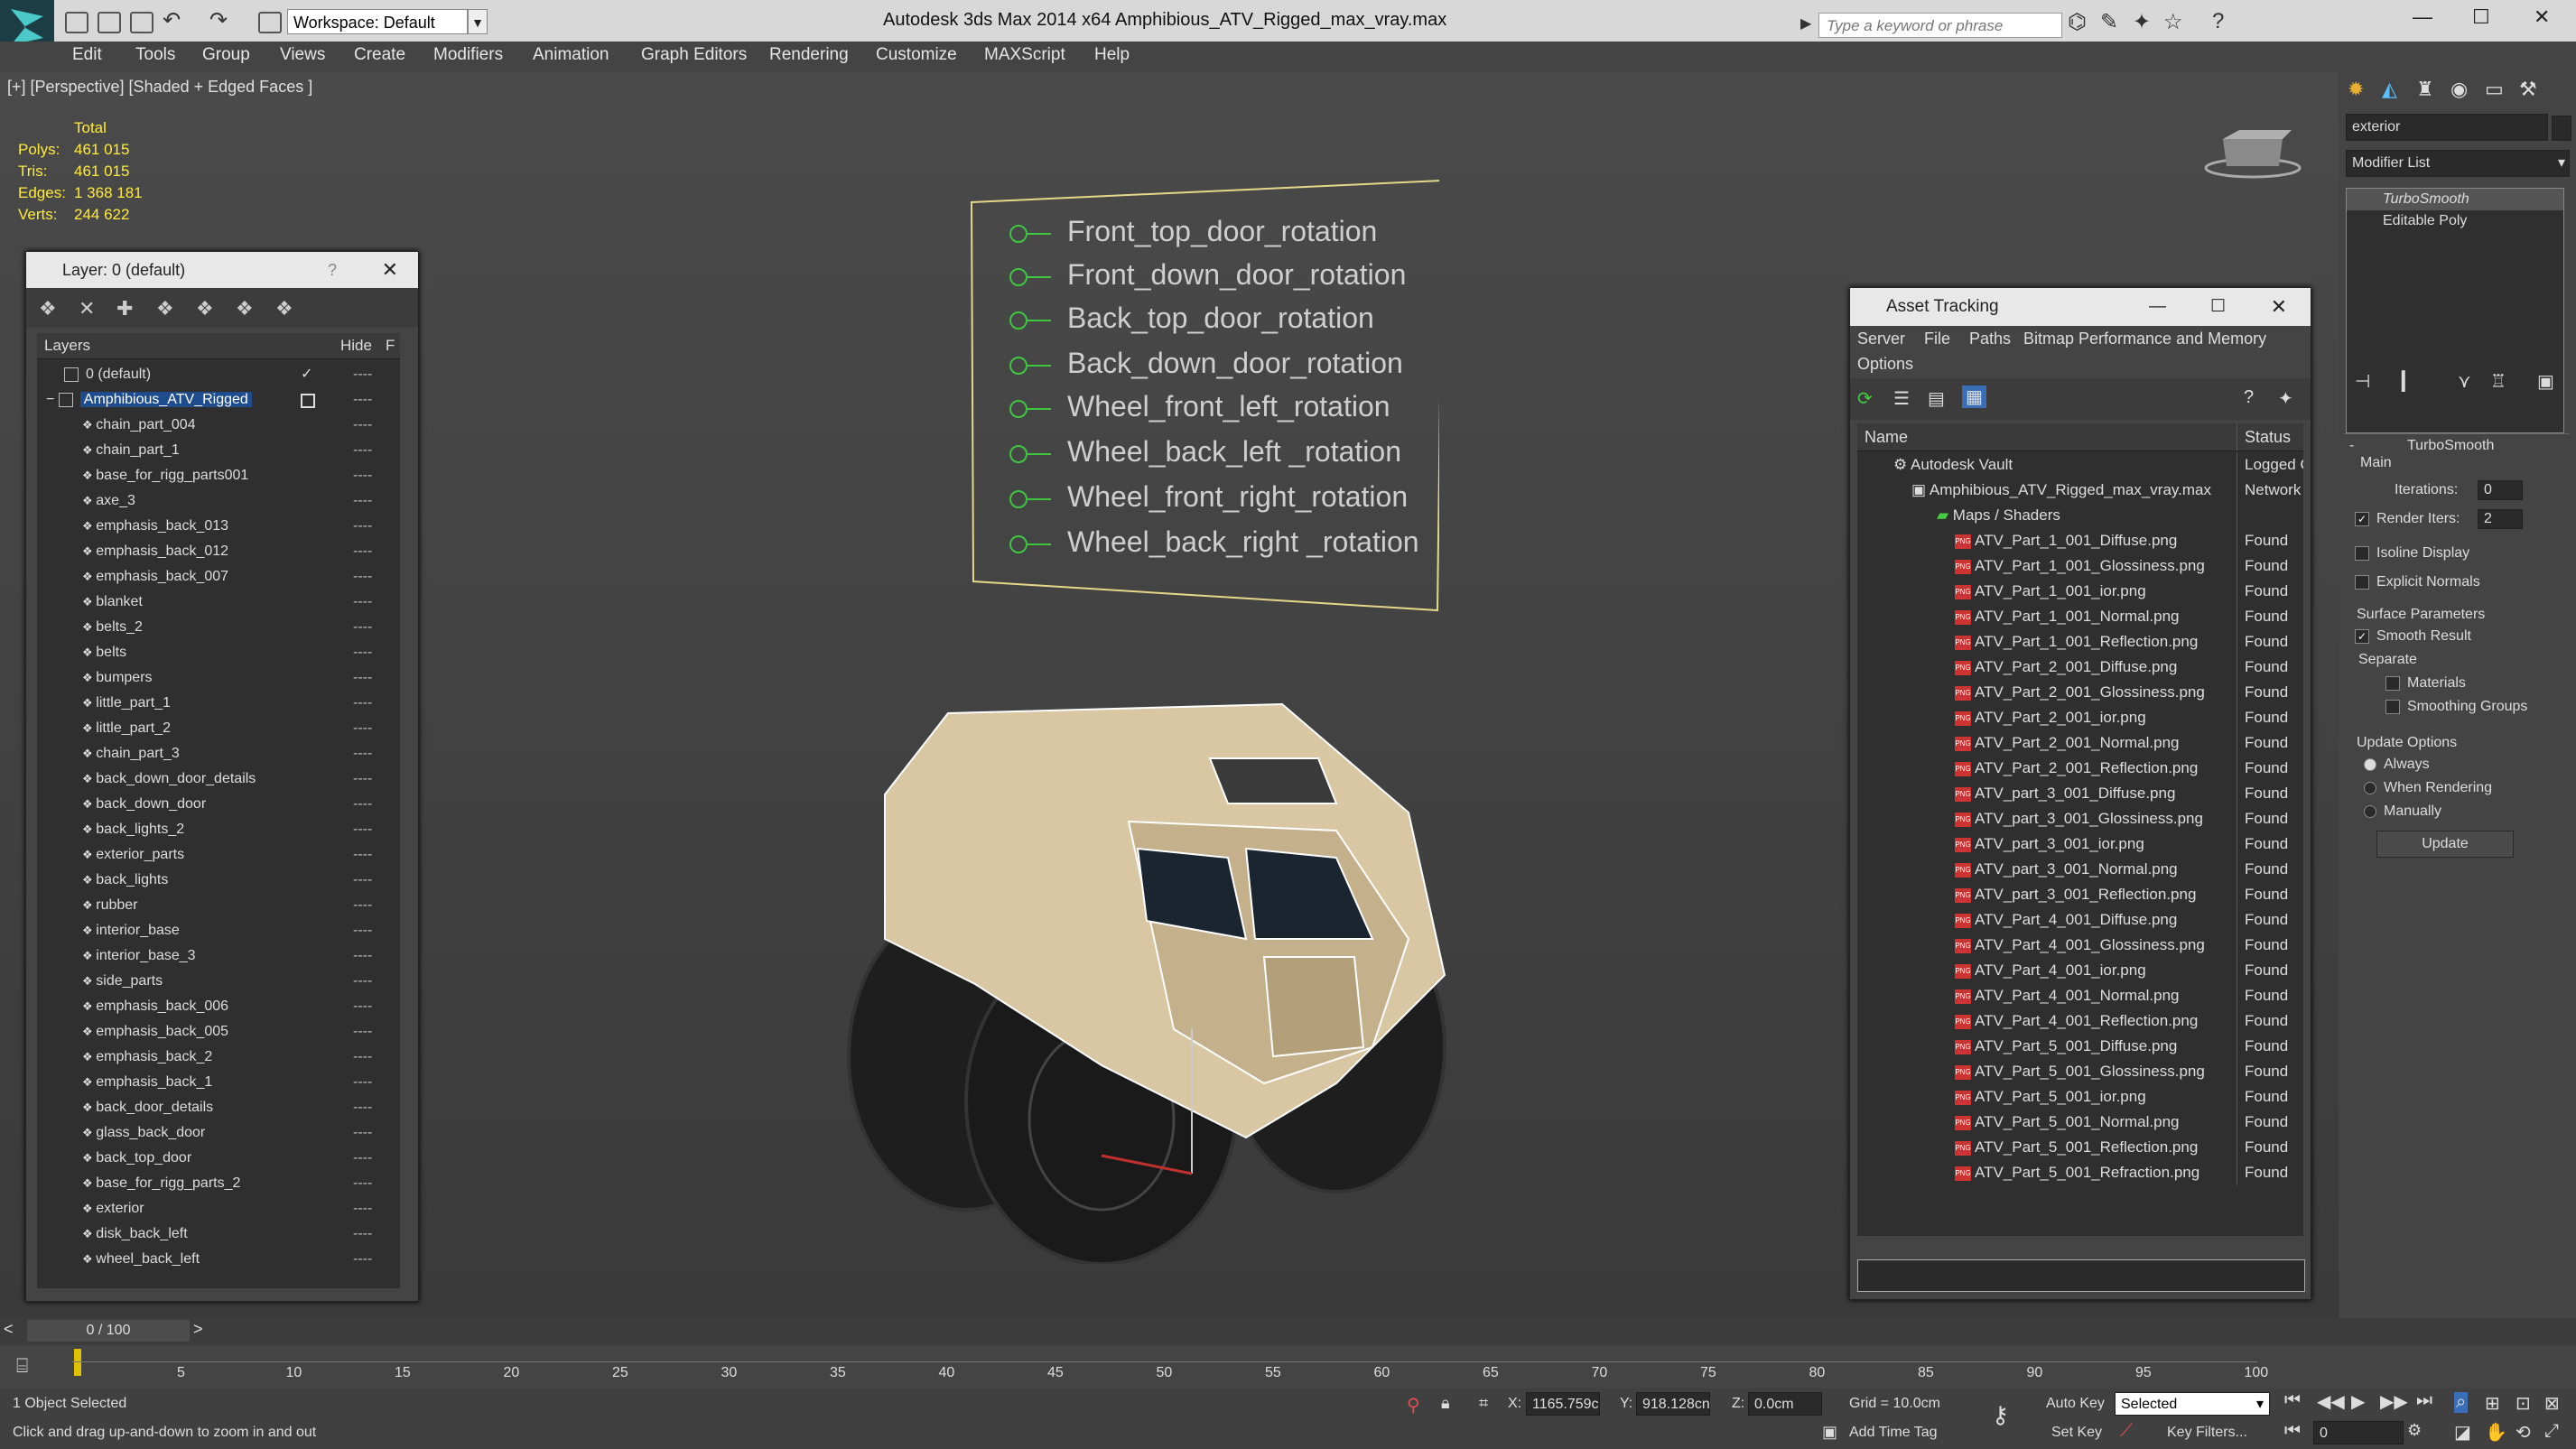  What do you see at coordinates (1829, 1432) in the screenshot?
I see `time-tag-icon: ▣` at bounding box center [1829, 1432].